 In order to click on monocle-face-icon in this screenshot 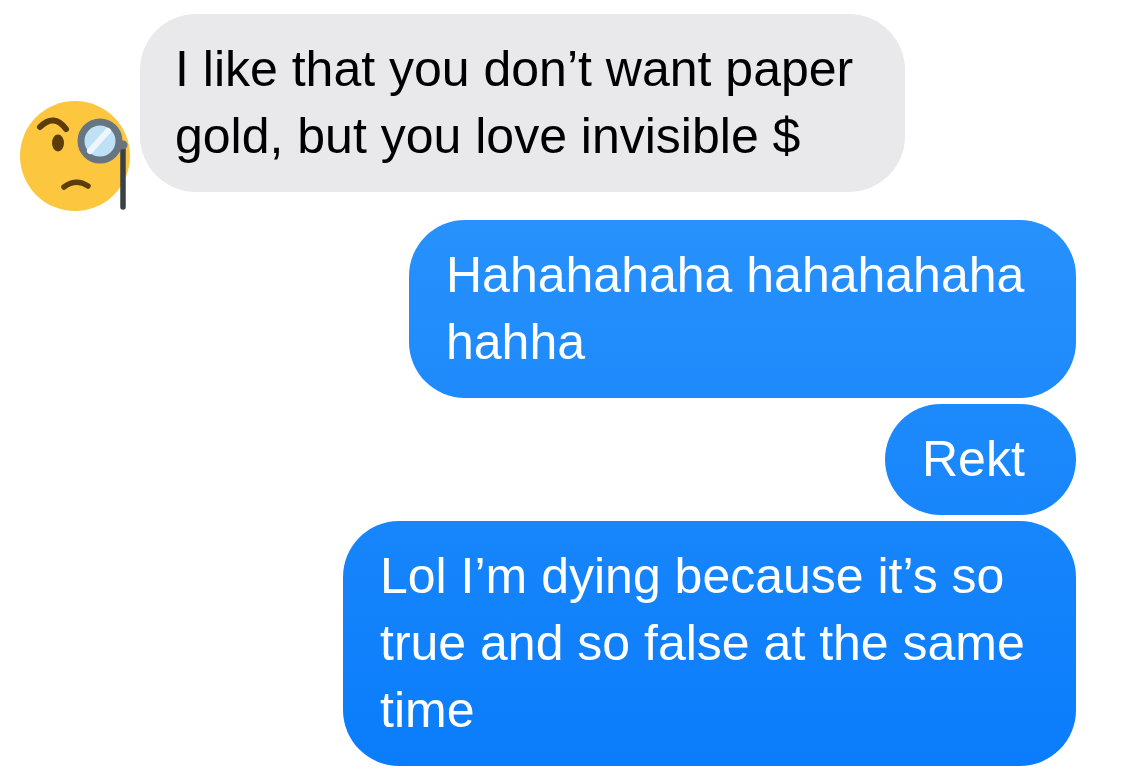, I will do `click(76, 156)`.